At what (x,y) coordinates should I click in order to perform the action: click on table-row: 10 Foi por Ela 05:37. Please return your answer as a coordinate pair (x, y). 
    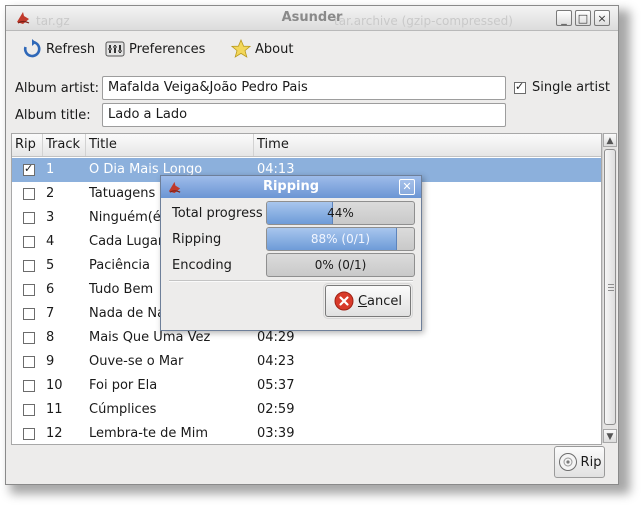
    Looking at the image, I should click on (306, 386).